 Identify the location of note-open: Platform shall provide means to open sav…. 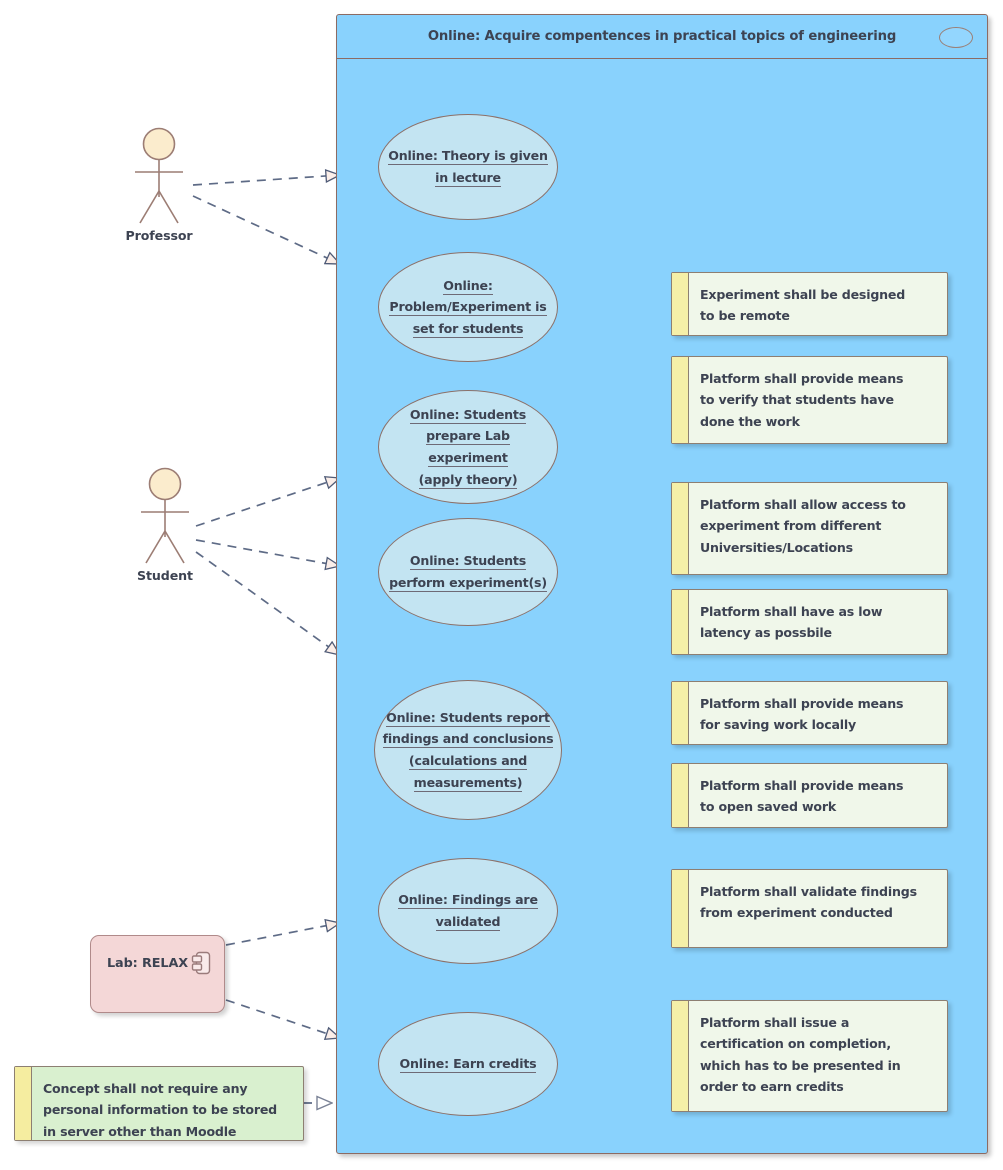
(809, 795).